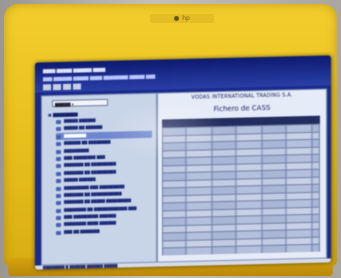 The image size is (341, 278). What do you see at coordinates (242, 108) in the screenshot?
I see `panel-title: Fichero de CASS` at bounding box center [242, 108].